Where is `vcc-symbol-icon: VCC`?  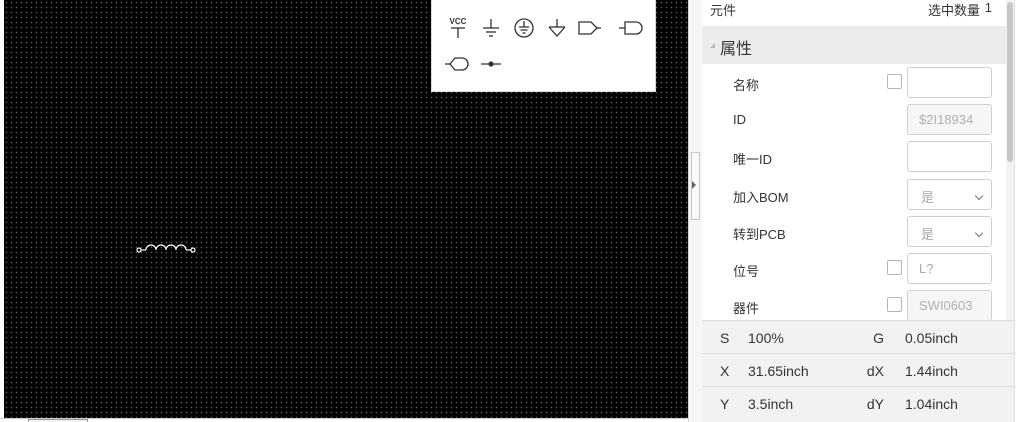 vcc-symbol-icon: VCC is located at coordinates (458, 28).